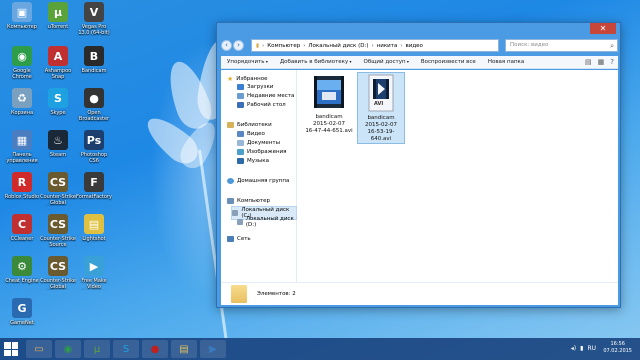 Image resolution: width=640 pixels, height=360 pixels. Describe the element at coordinates (22, 224) in the screenshot. I see `app-icon: C` at that location.